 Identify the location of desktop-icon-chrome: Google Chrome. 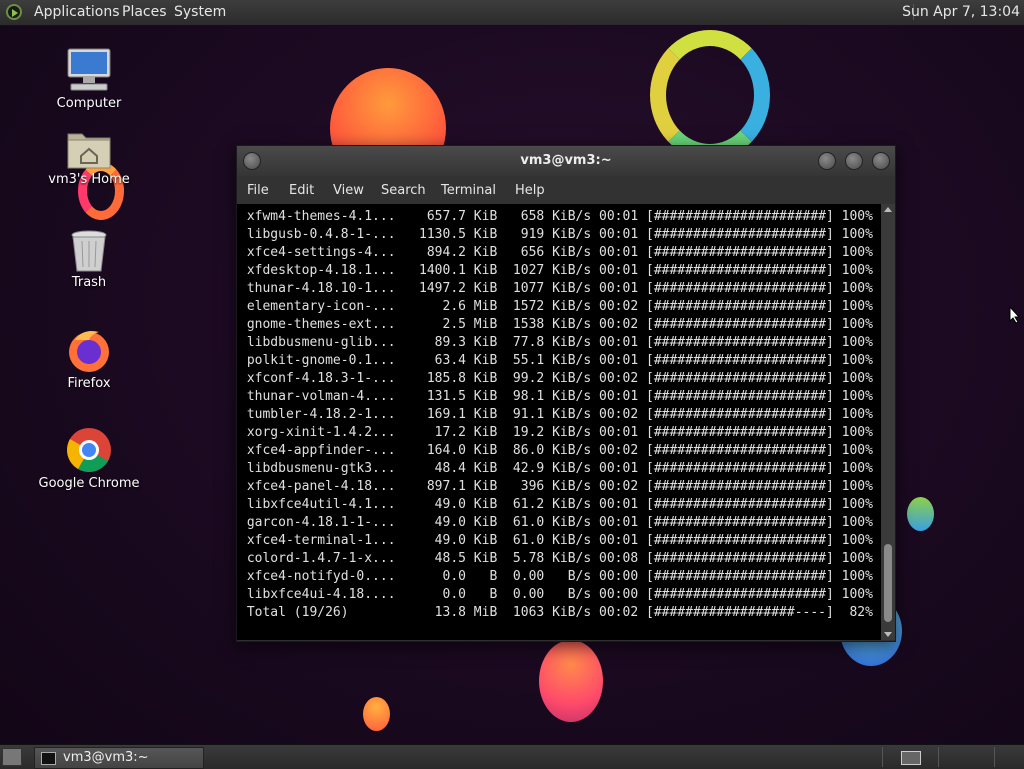
(89, 458).